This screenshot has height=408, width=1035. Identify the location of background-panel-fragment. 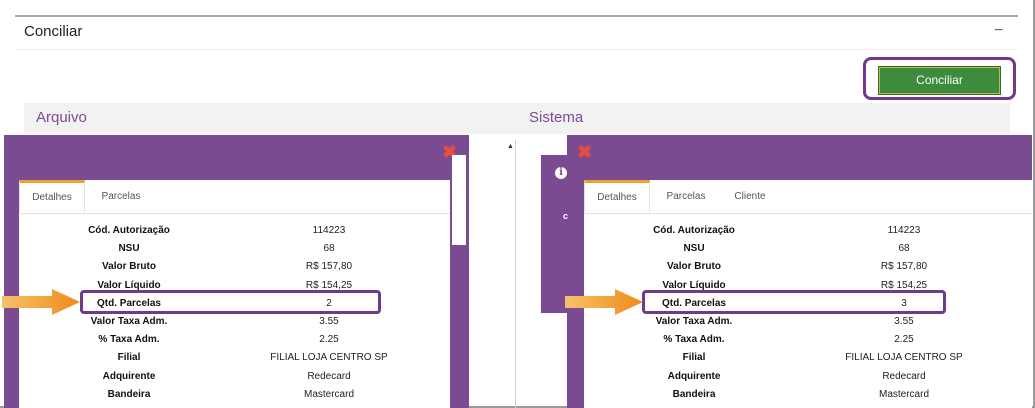
(459, 200).